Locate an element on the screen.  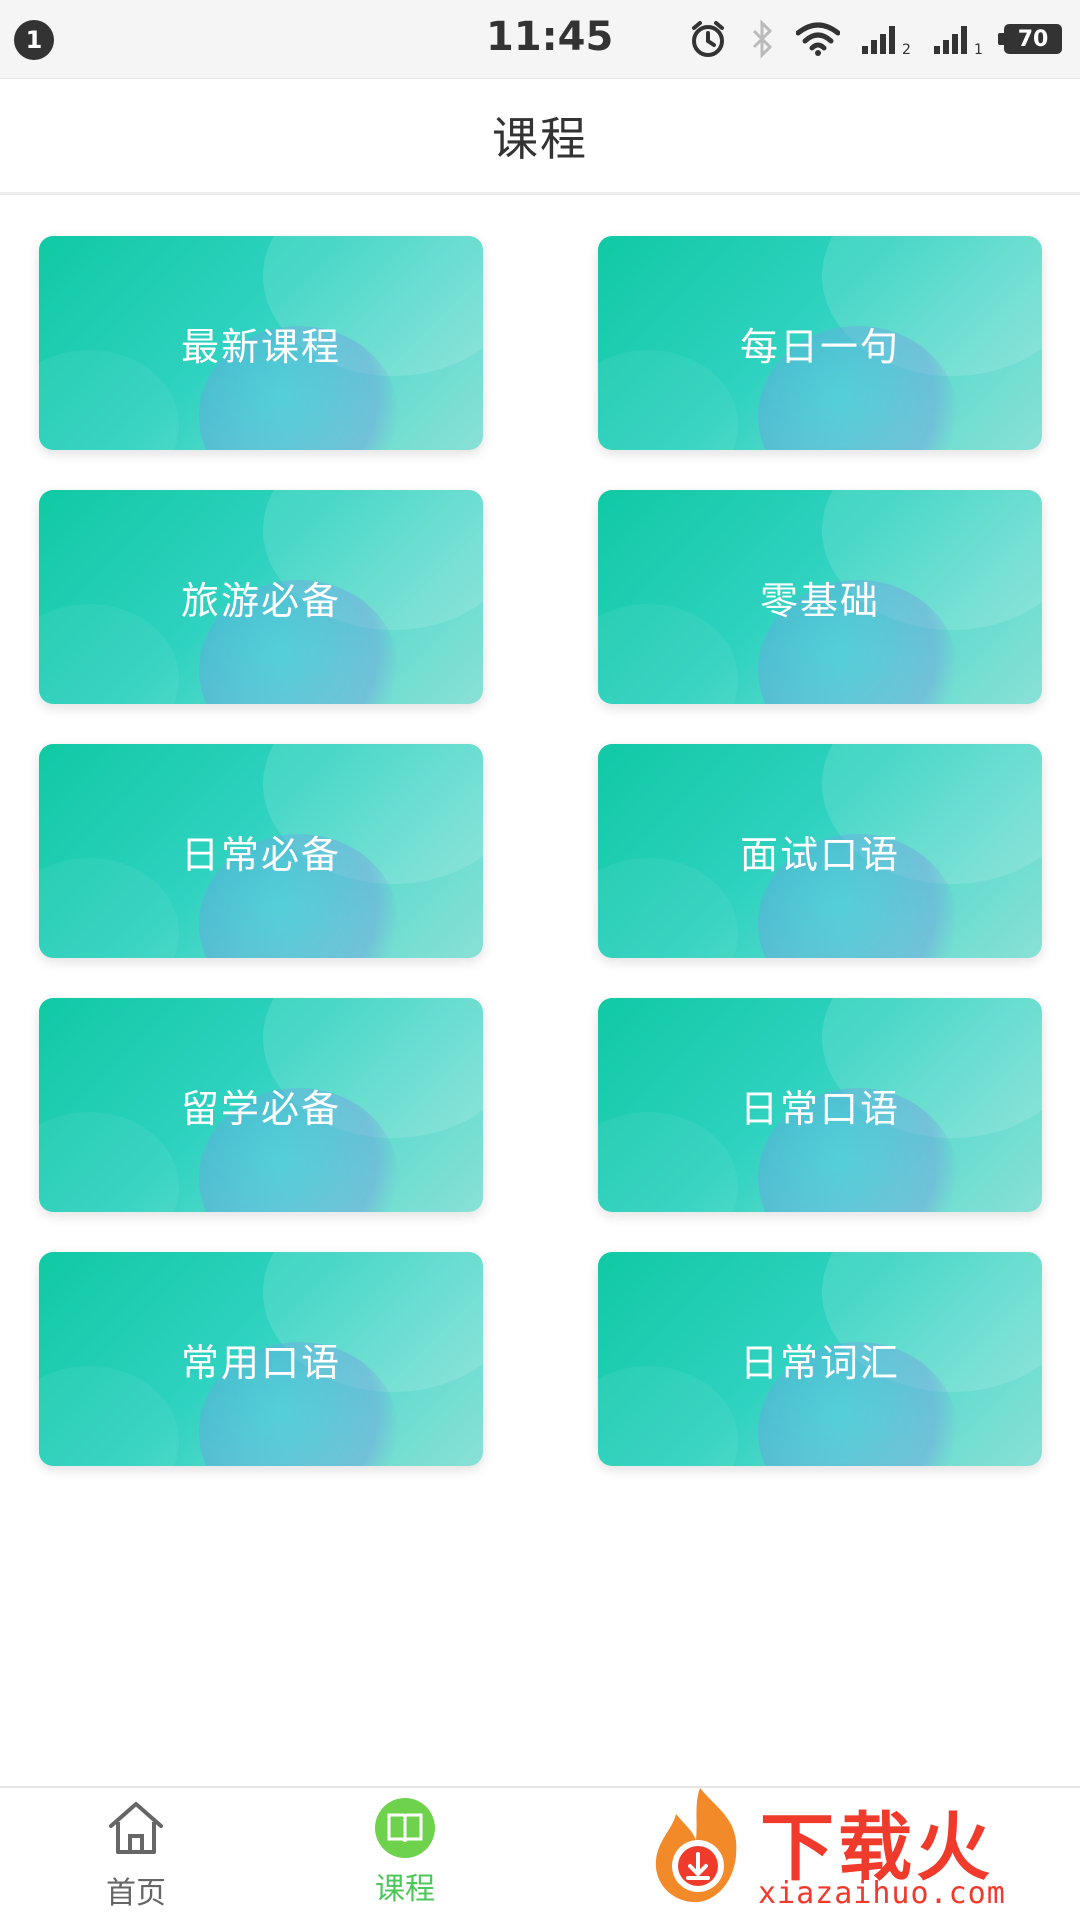
home-icon is located at coordinates (136, 1830).